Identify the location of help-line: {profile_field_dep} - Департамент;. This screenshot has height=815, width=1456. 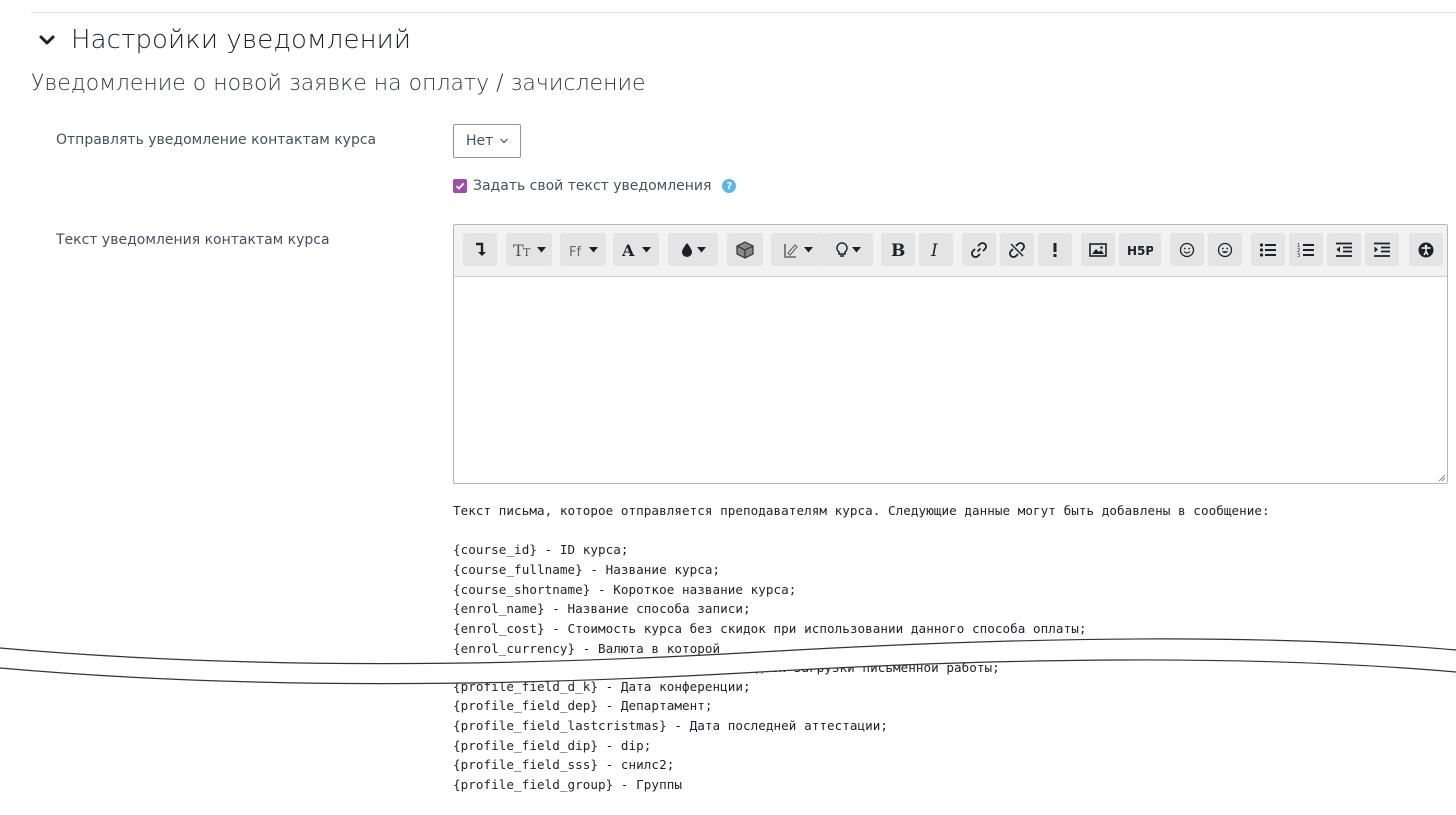
(583, 705).